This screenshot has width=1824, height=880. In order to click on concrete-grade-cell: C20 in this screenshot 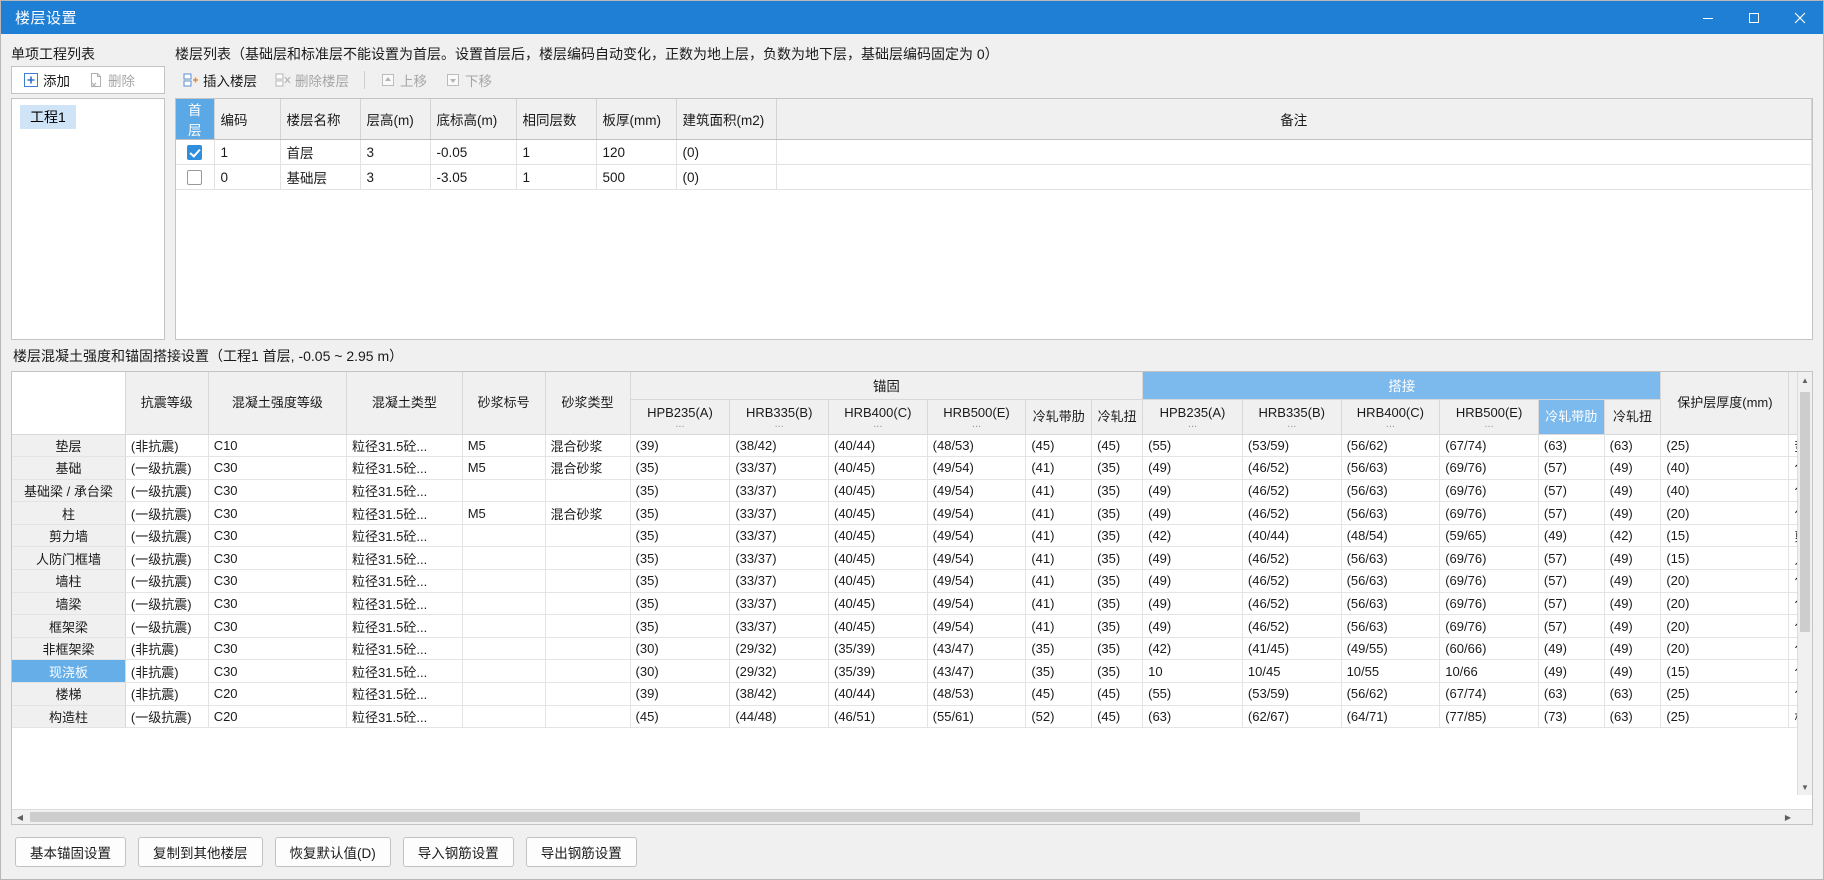, I will do `click(278, 694)`.